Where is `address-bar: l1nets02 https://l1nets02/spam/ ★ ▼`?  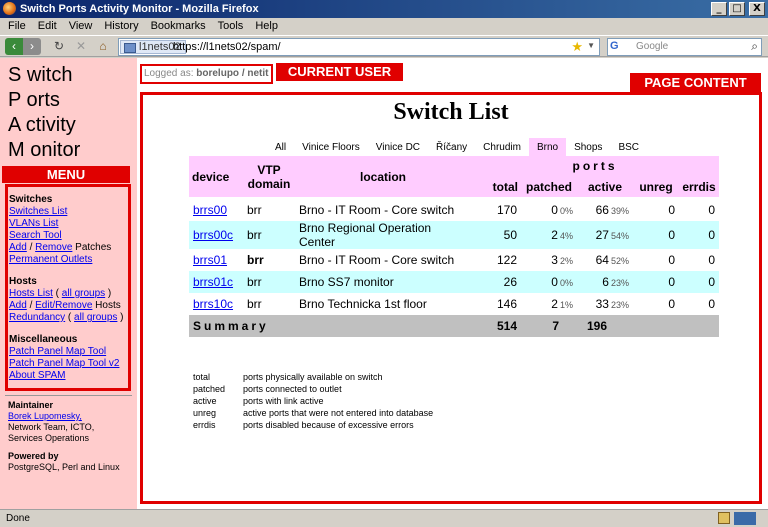 address-bar: l1nets02 https://l1nets02/spam/ ★ ▼ is located at coordinates (359, 47).